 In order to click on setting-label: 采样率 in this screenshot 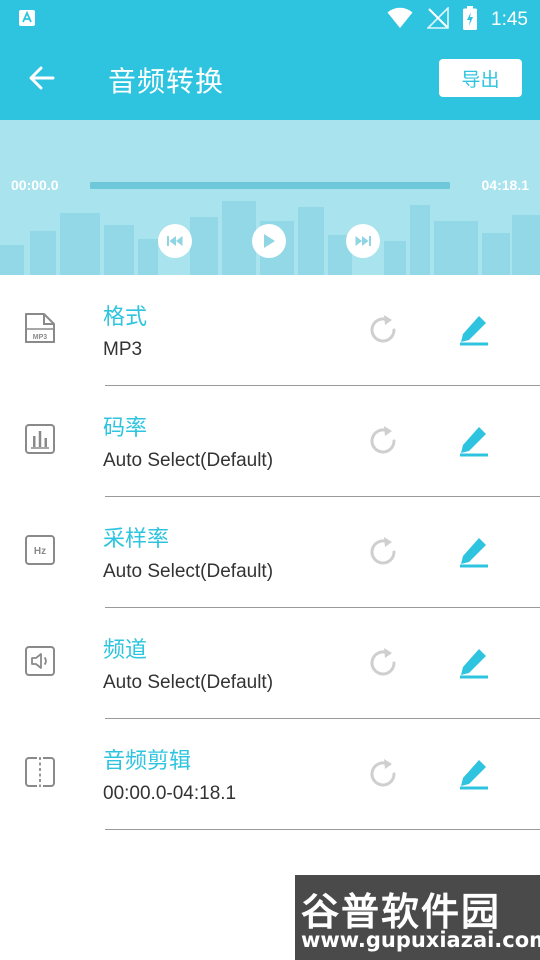, I will do `click(136, 539)`.